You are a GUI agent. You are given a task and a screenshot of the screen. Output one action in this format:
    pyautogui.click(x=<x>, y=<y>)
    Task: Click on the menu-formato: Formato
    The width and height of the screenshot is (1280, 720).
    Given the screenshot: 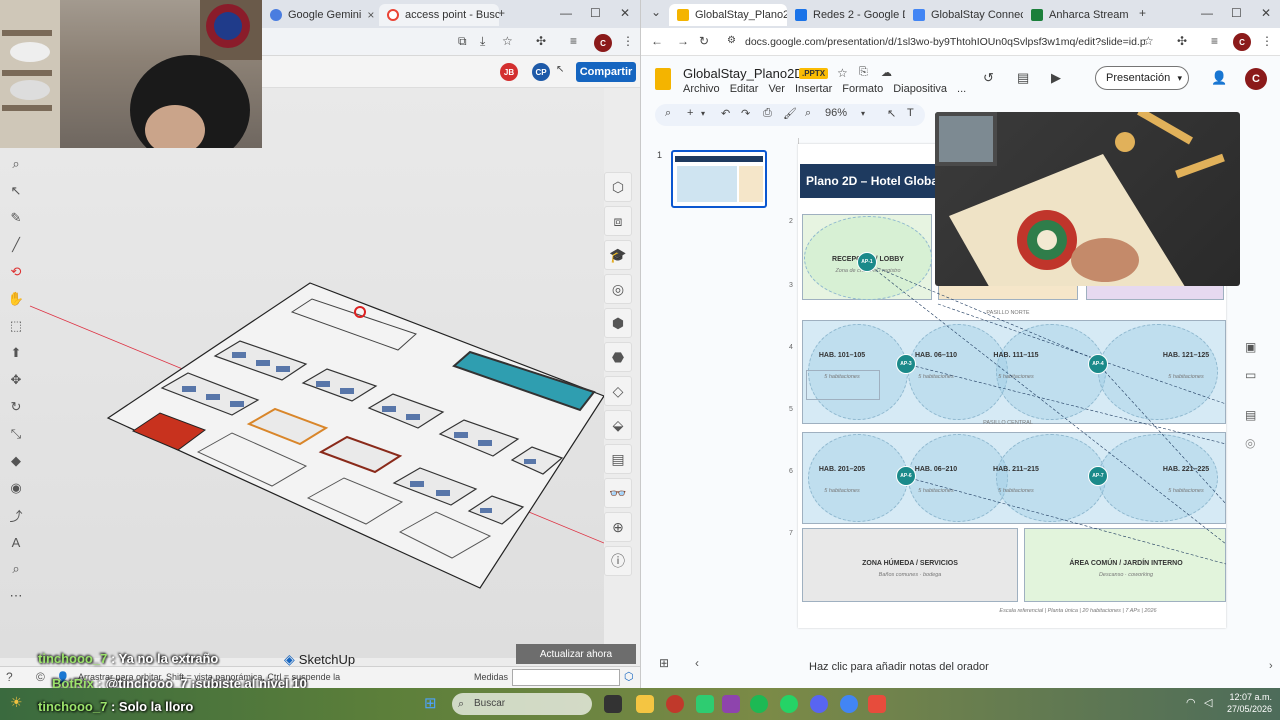 What is the action you would take?
    pyautogui.click(x=862, y=89)
    